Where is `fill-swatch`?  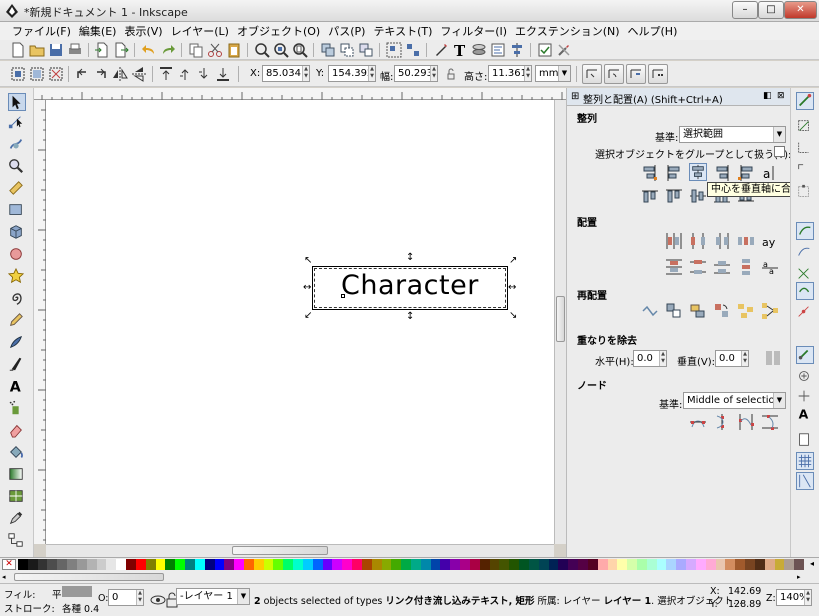
fill-swatch is located at coordinates (77, 591).